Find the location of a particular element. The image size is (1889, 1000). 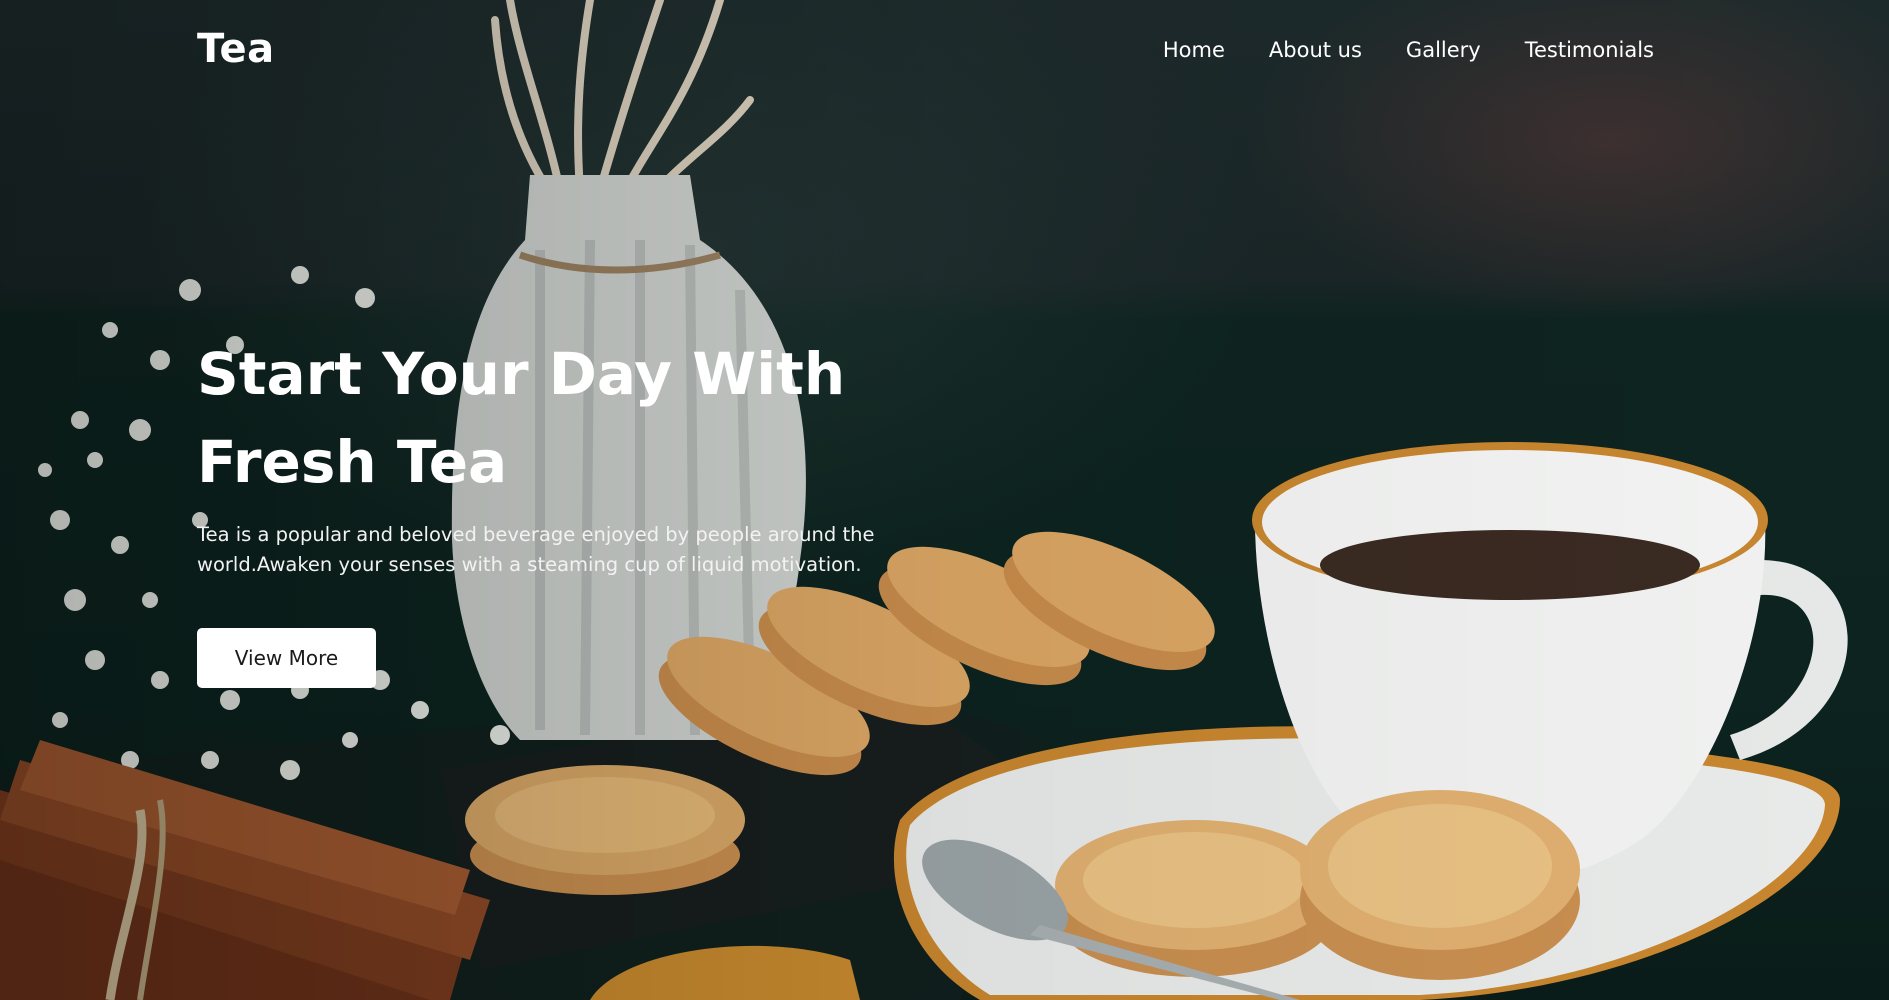

view-more-button: View More is located at coordinates (286, 658).